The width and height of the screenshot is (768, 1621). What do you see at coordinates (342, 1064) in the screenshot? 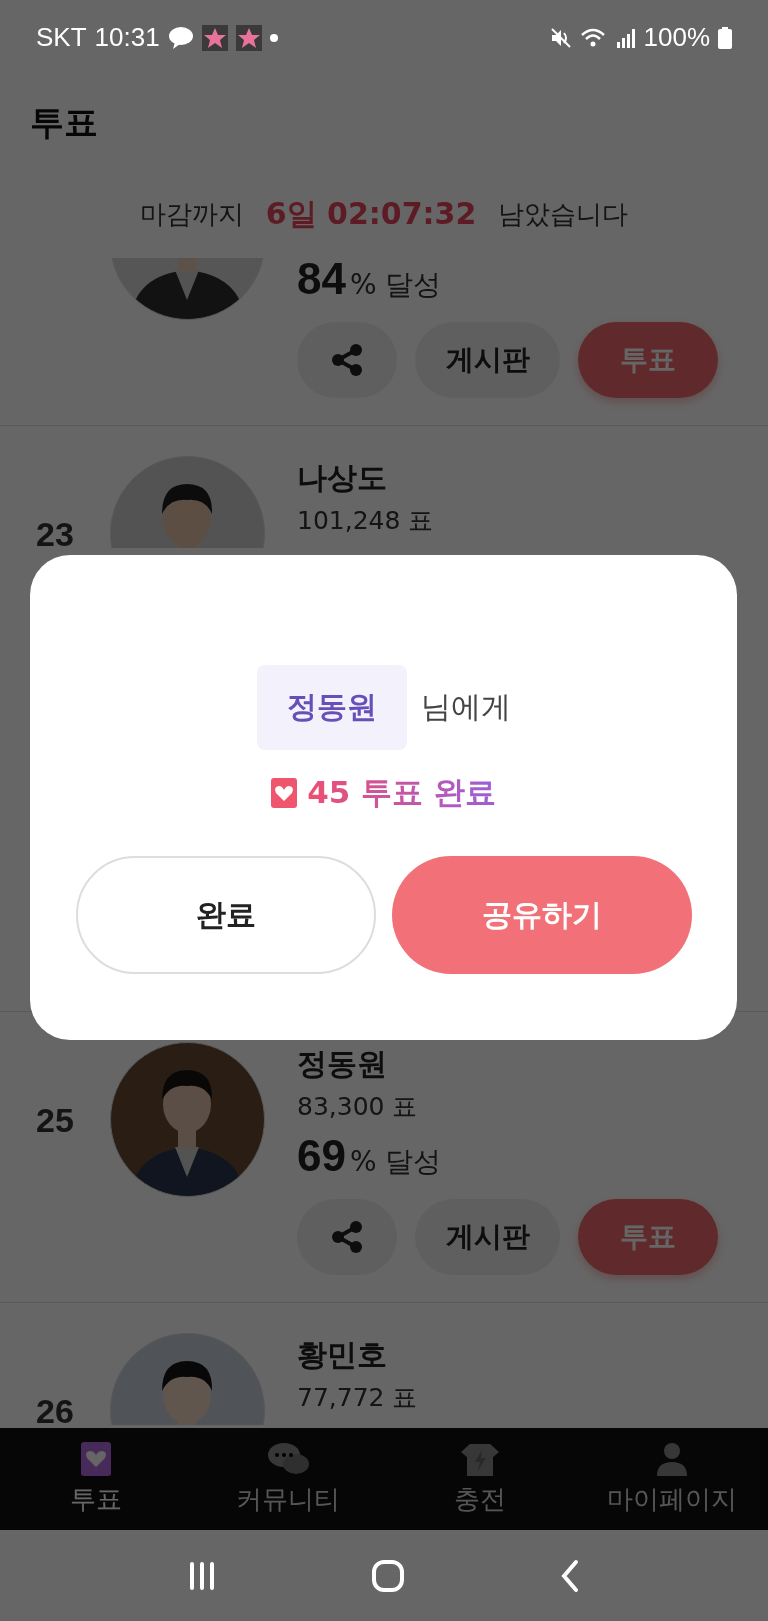
I see `candidate-name: 정동원` at bounding box center [342, 1064].